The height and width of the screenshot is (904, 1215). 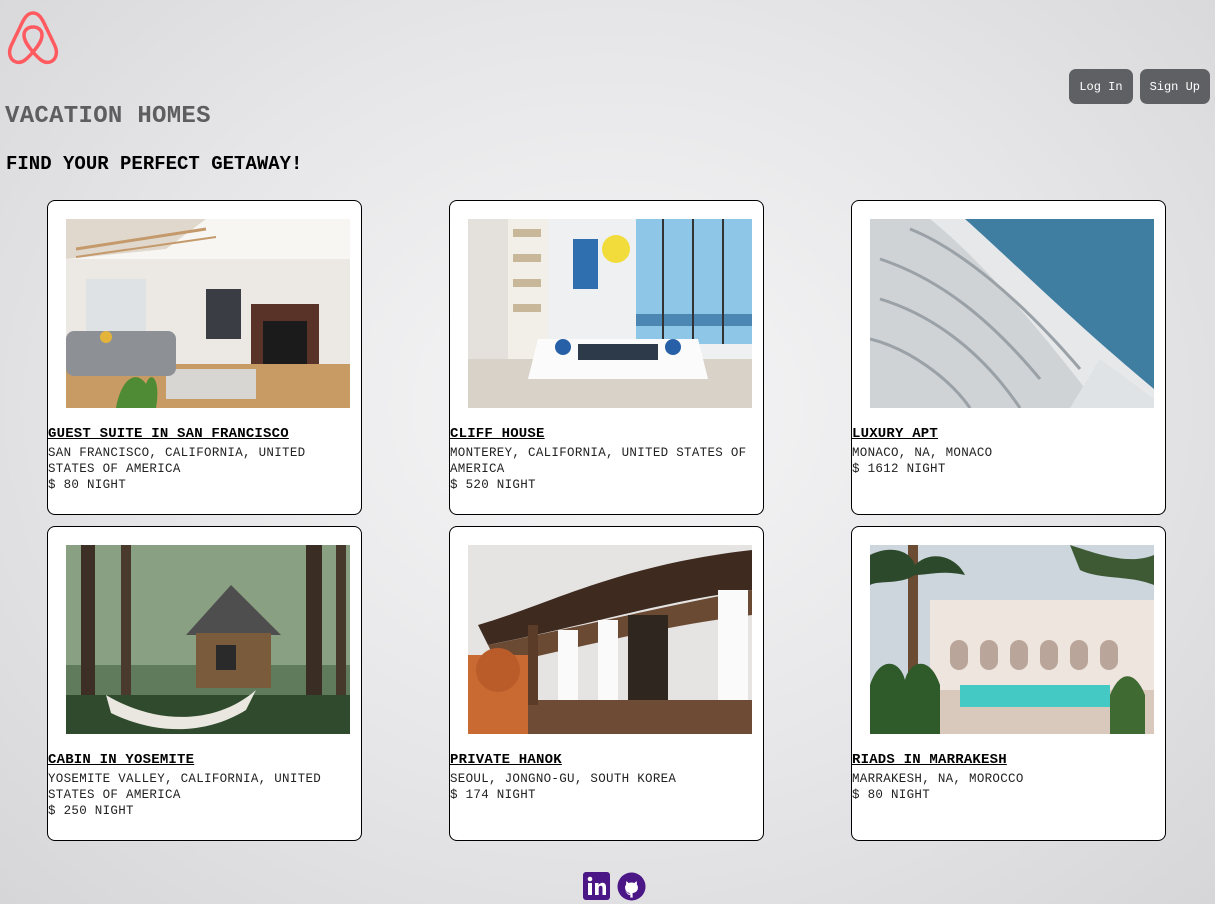 I want to click on footer-social-links, so click(x=614, y=888).